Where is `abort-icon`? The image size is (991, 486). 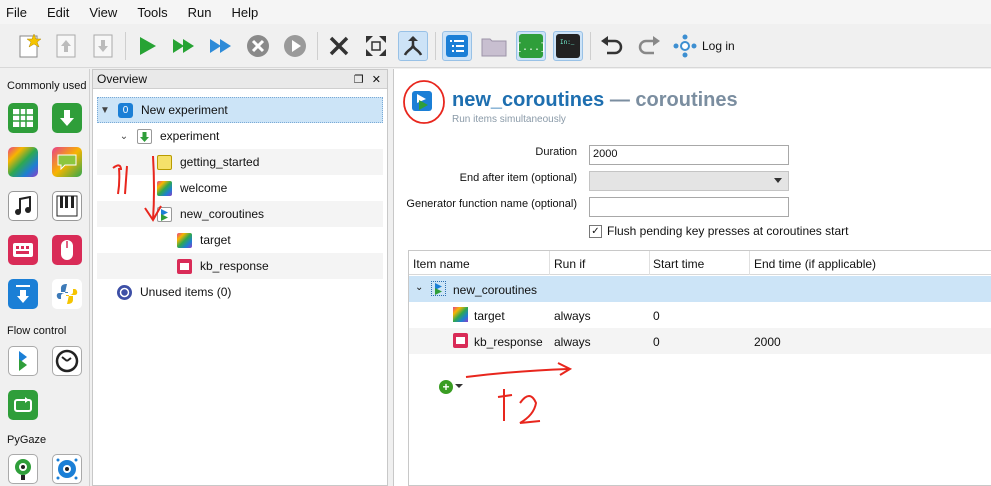 abort-icon is located at coordinates (258, 46).